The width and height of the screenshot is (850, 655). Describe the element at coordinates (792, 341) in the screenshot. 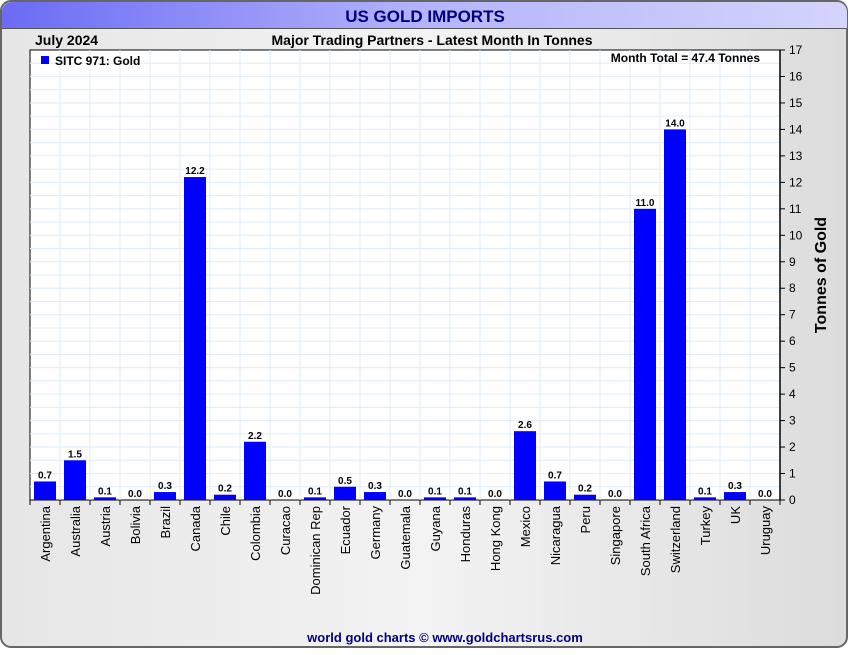

I see `y-tick-label: 6` at that location.